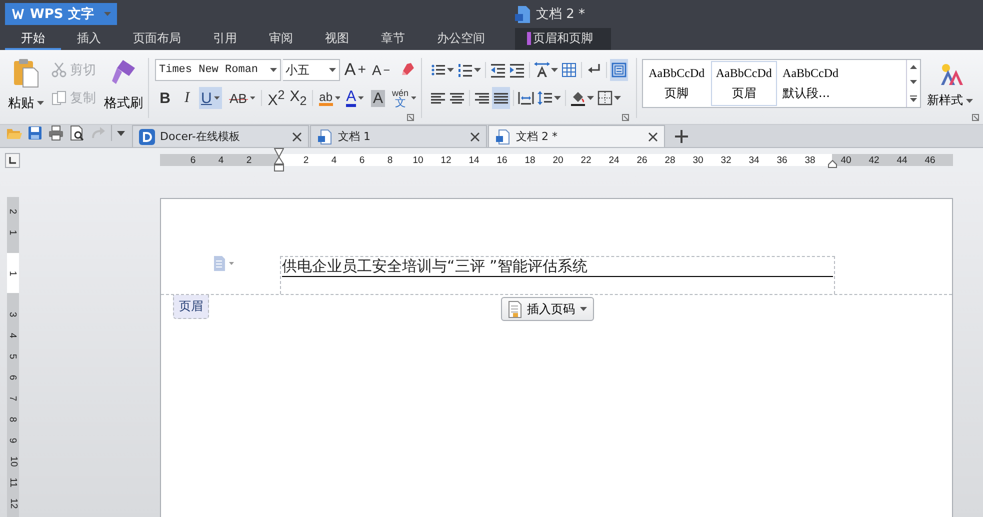 The image size is (983, 517). I want to click on ruler-number: 46, so click(930, 160).